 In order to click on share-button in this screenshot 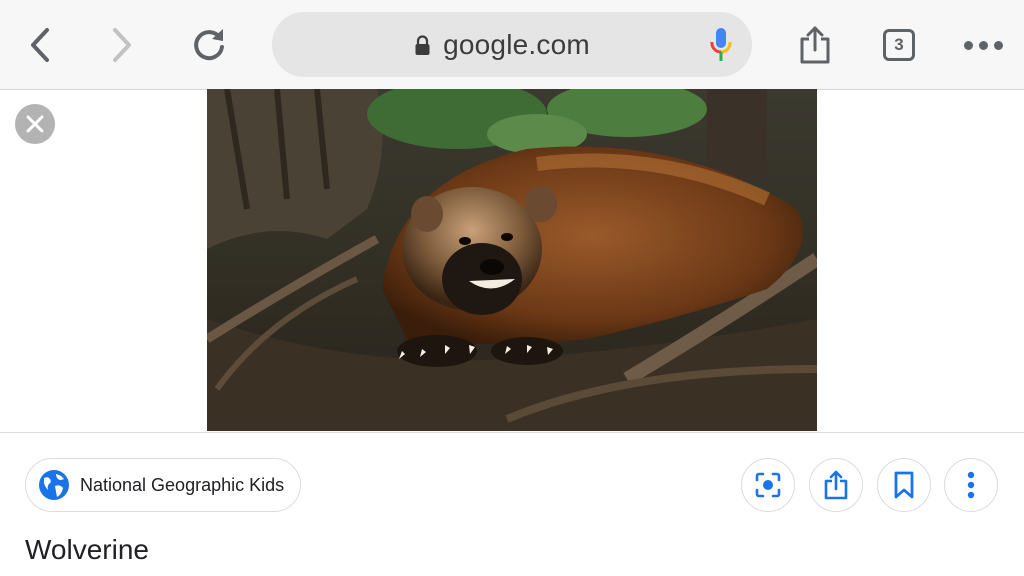, I will do `click(815, 45)`.